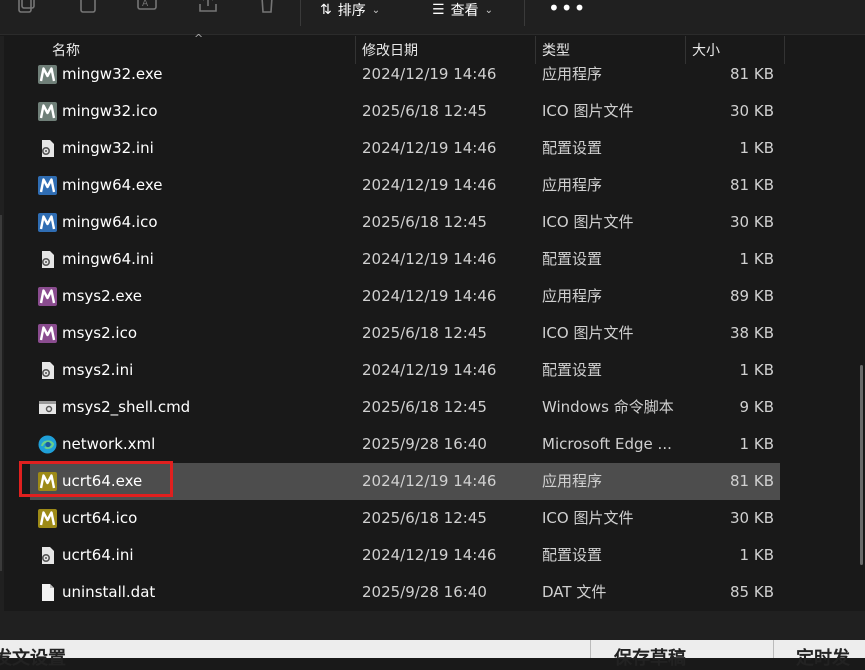 This screenshot has width=865, height=670. Describe the element at coordinates (33, 657) in the screenshot. I see `post-settings-label: 发文设置` at that location.